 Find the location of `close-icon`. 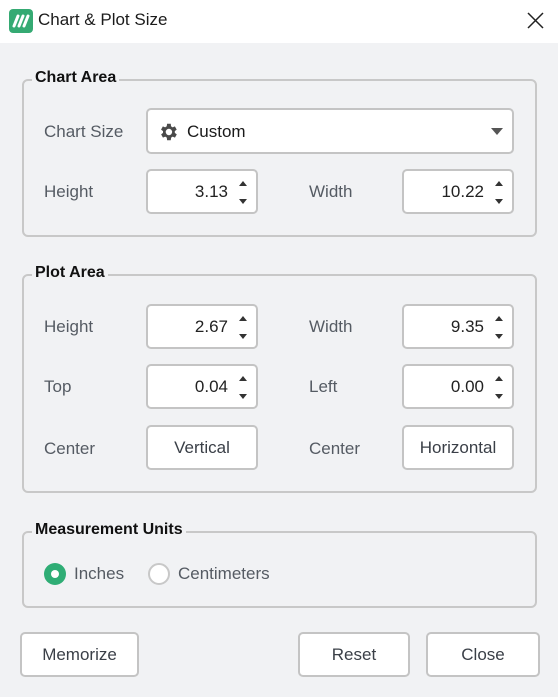

close-icon is located at coordinates (535, 21).